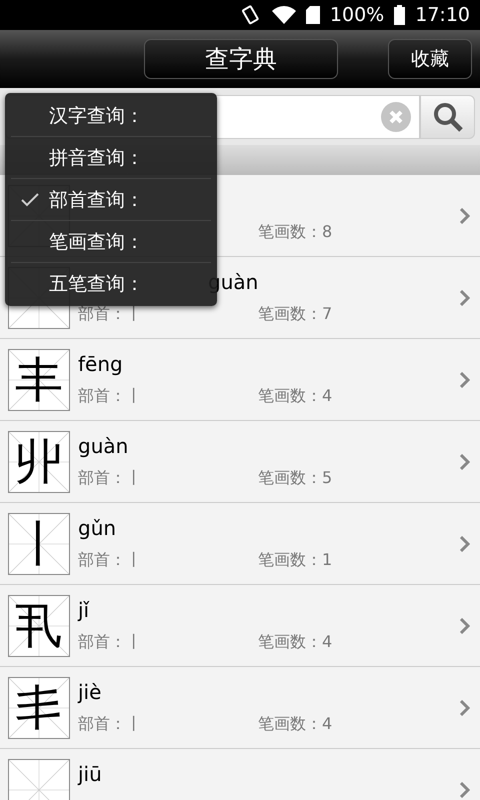 The image size is (480, 800). Describe the element at coordinates (295, 560) in the screenshot. I see `stroke-count: 笔画数：1` at that location.